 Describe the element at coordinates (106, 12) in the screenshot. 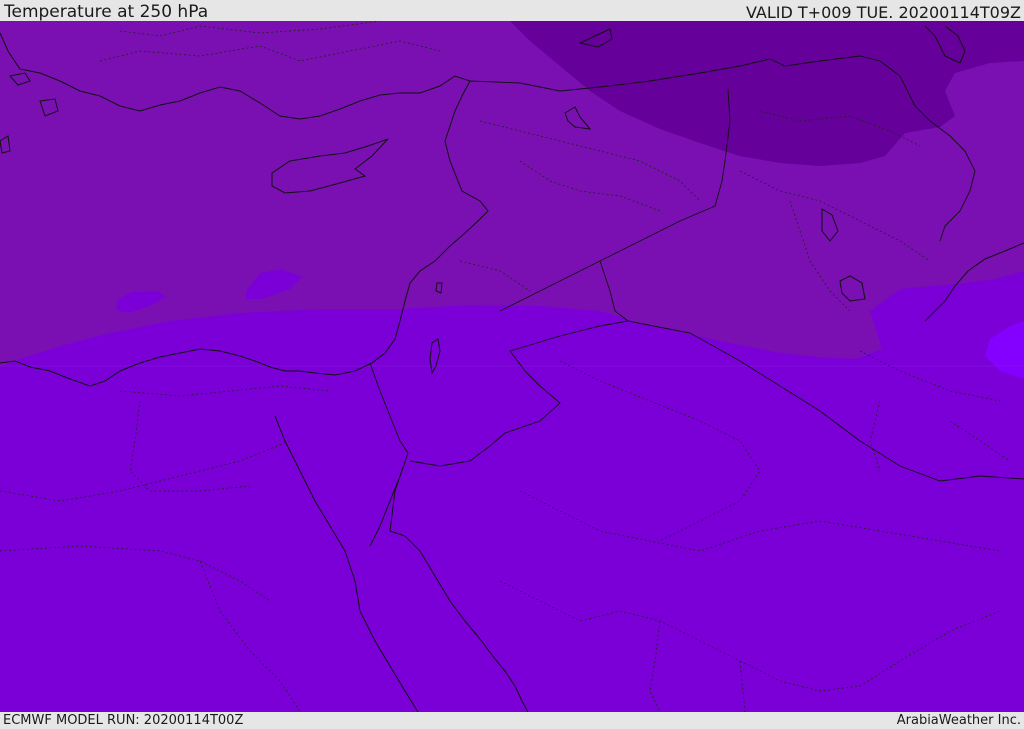

I see `map-title: Temperature at 250 hPa` at that location.